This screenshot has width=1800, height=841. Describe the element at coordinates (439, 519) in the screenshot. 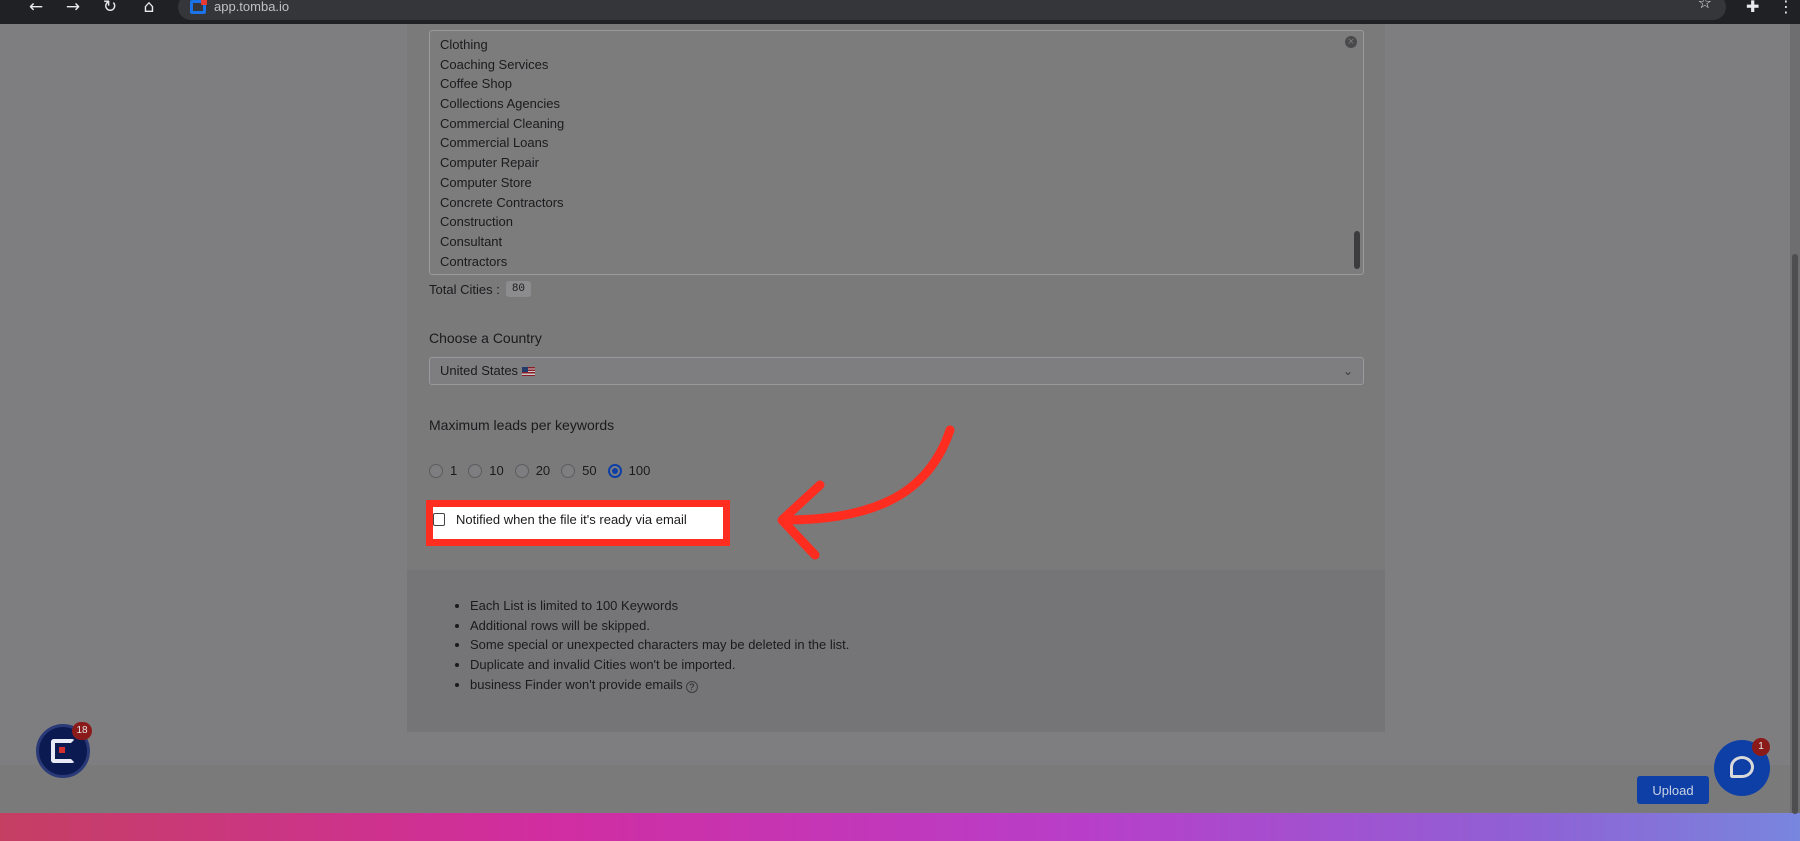

I see `notify-checkbox` at that location.